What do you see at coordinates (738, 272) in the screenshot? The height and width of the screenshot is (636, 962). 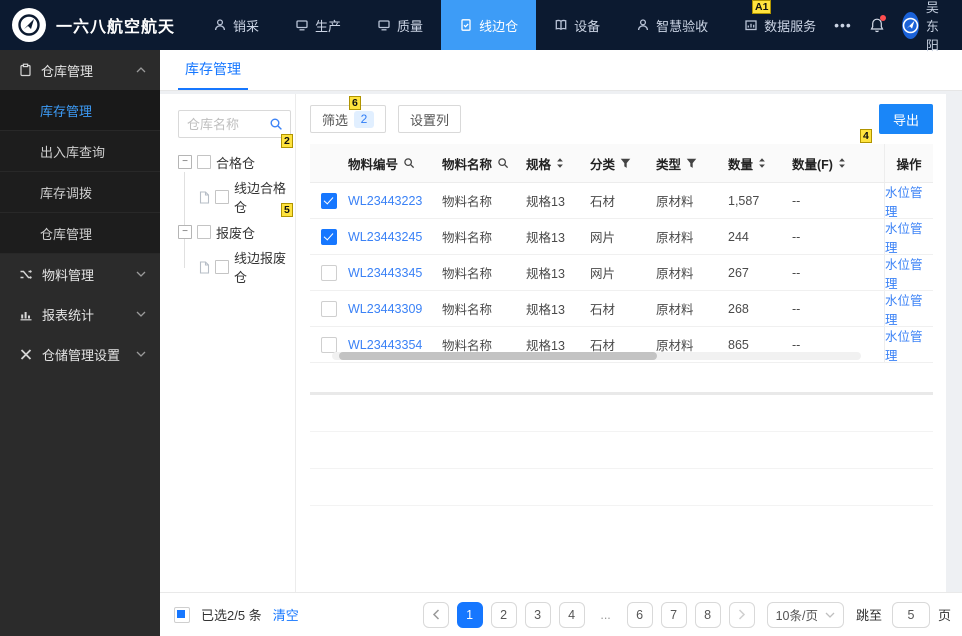 I see `qty-cell: 267` at bounding box center [738, 272].